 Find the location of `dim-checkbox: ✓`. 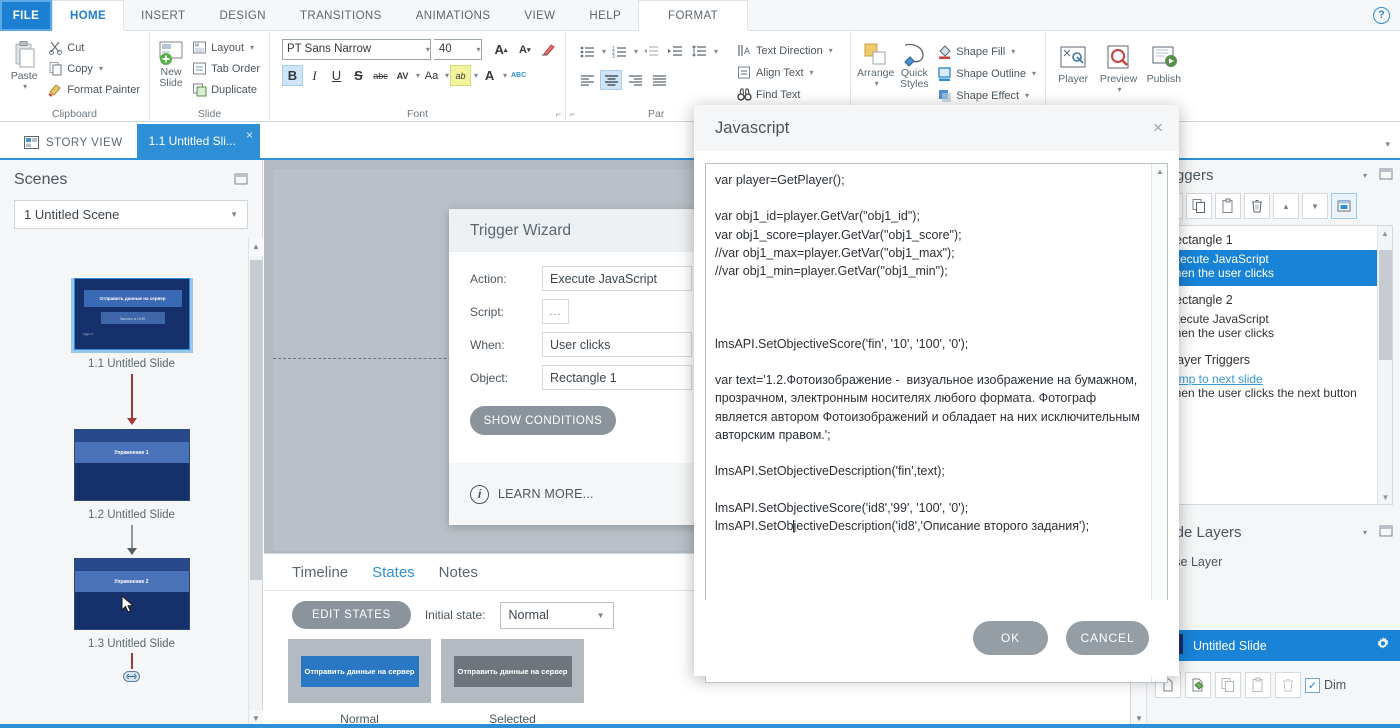

dim-checkbox: ✓ is located at coordinates (1312, 685).